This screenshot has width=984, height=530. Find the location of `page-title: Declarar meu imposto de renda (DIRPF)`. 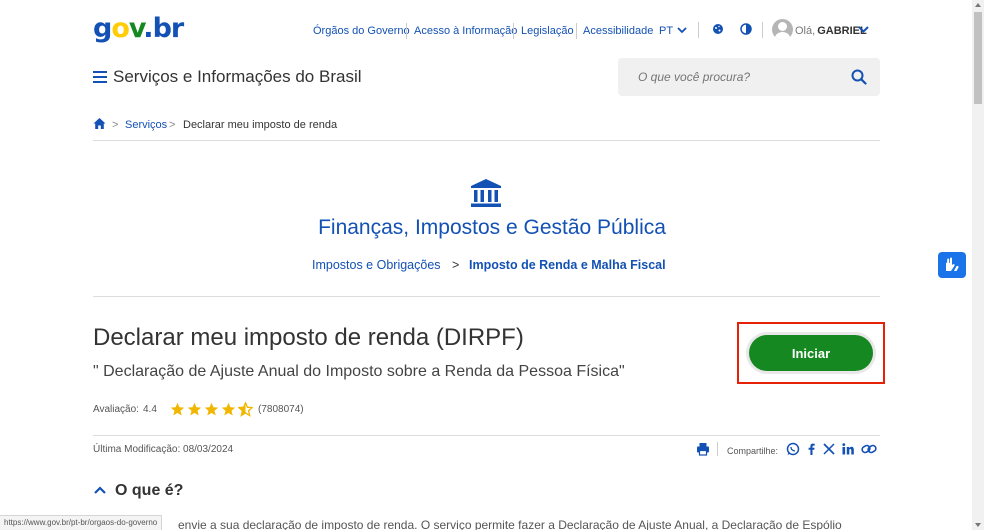

page-title: Declarar meu imposto de renda (DIRPF) is located at coordinates (308, 337).